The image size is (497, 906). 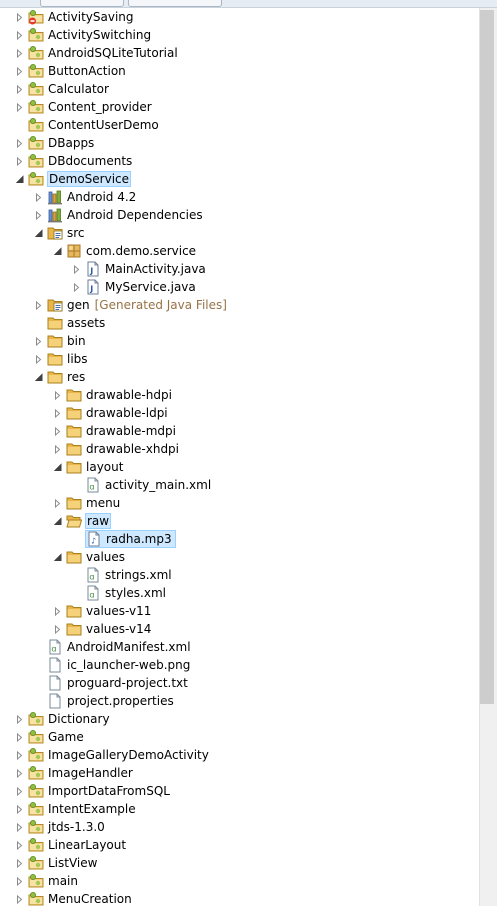 I want to click on tree-item-libs: libs, so click(x=239, y=359).